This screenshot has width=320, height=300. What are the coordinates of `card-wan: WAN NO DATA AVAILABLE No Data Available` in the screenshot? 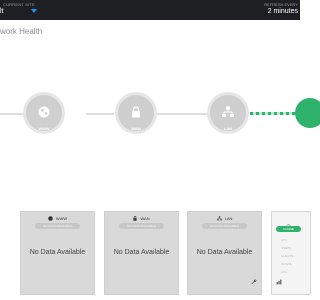 It's located at (141, 253).